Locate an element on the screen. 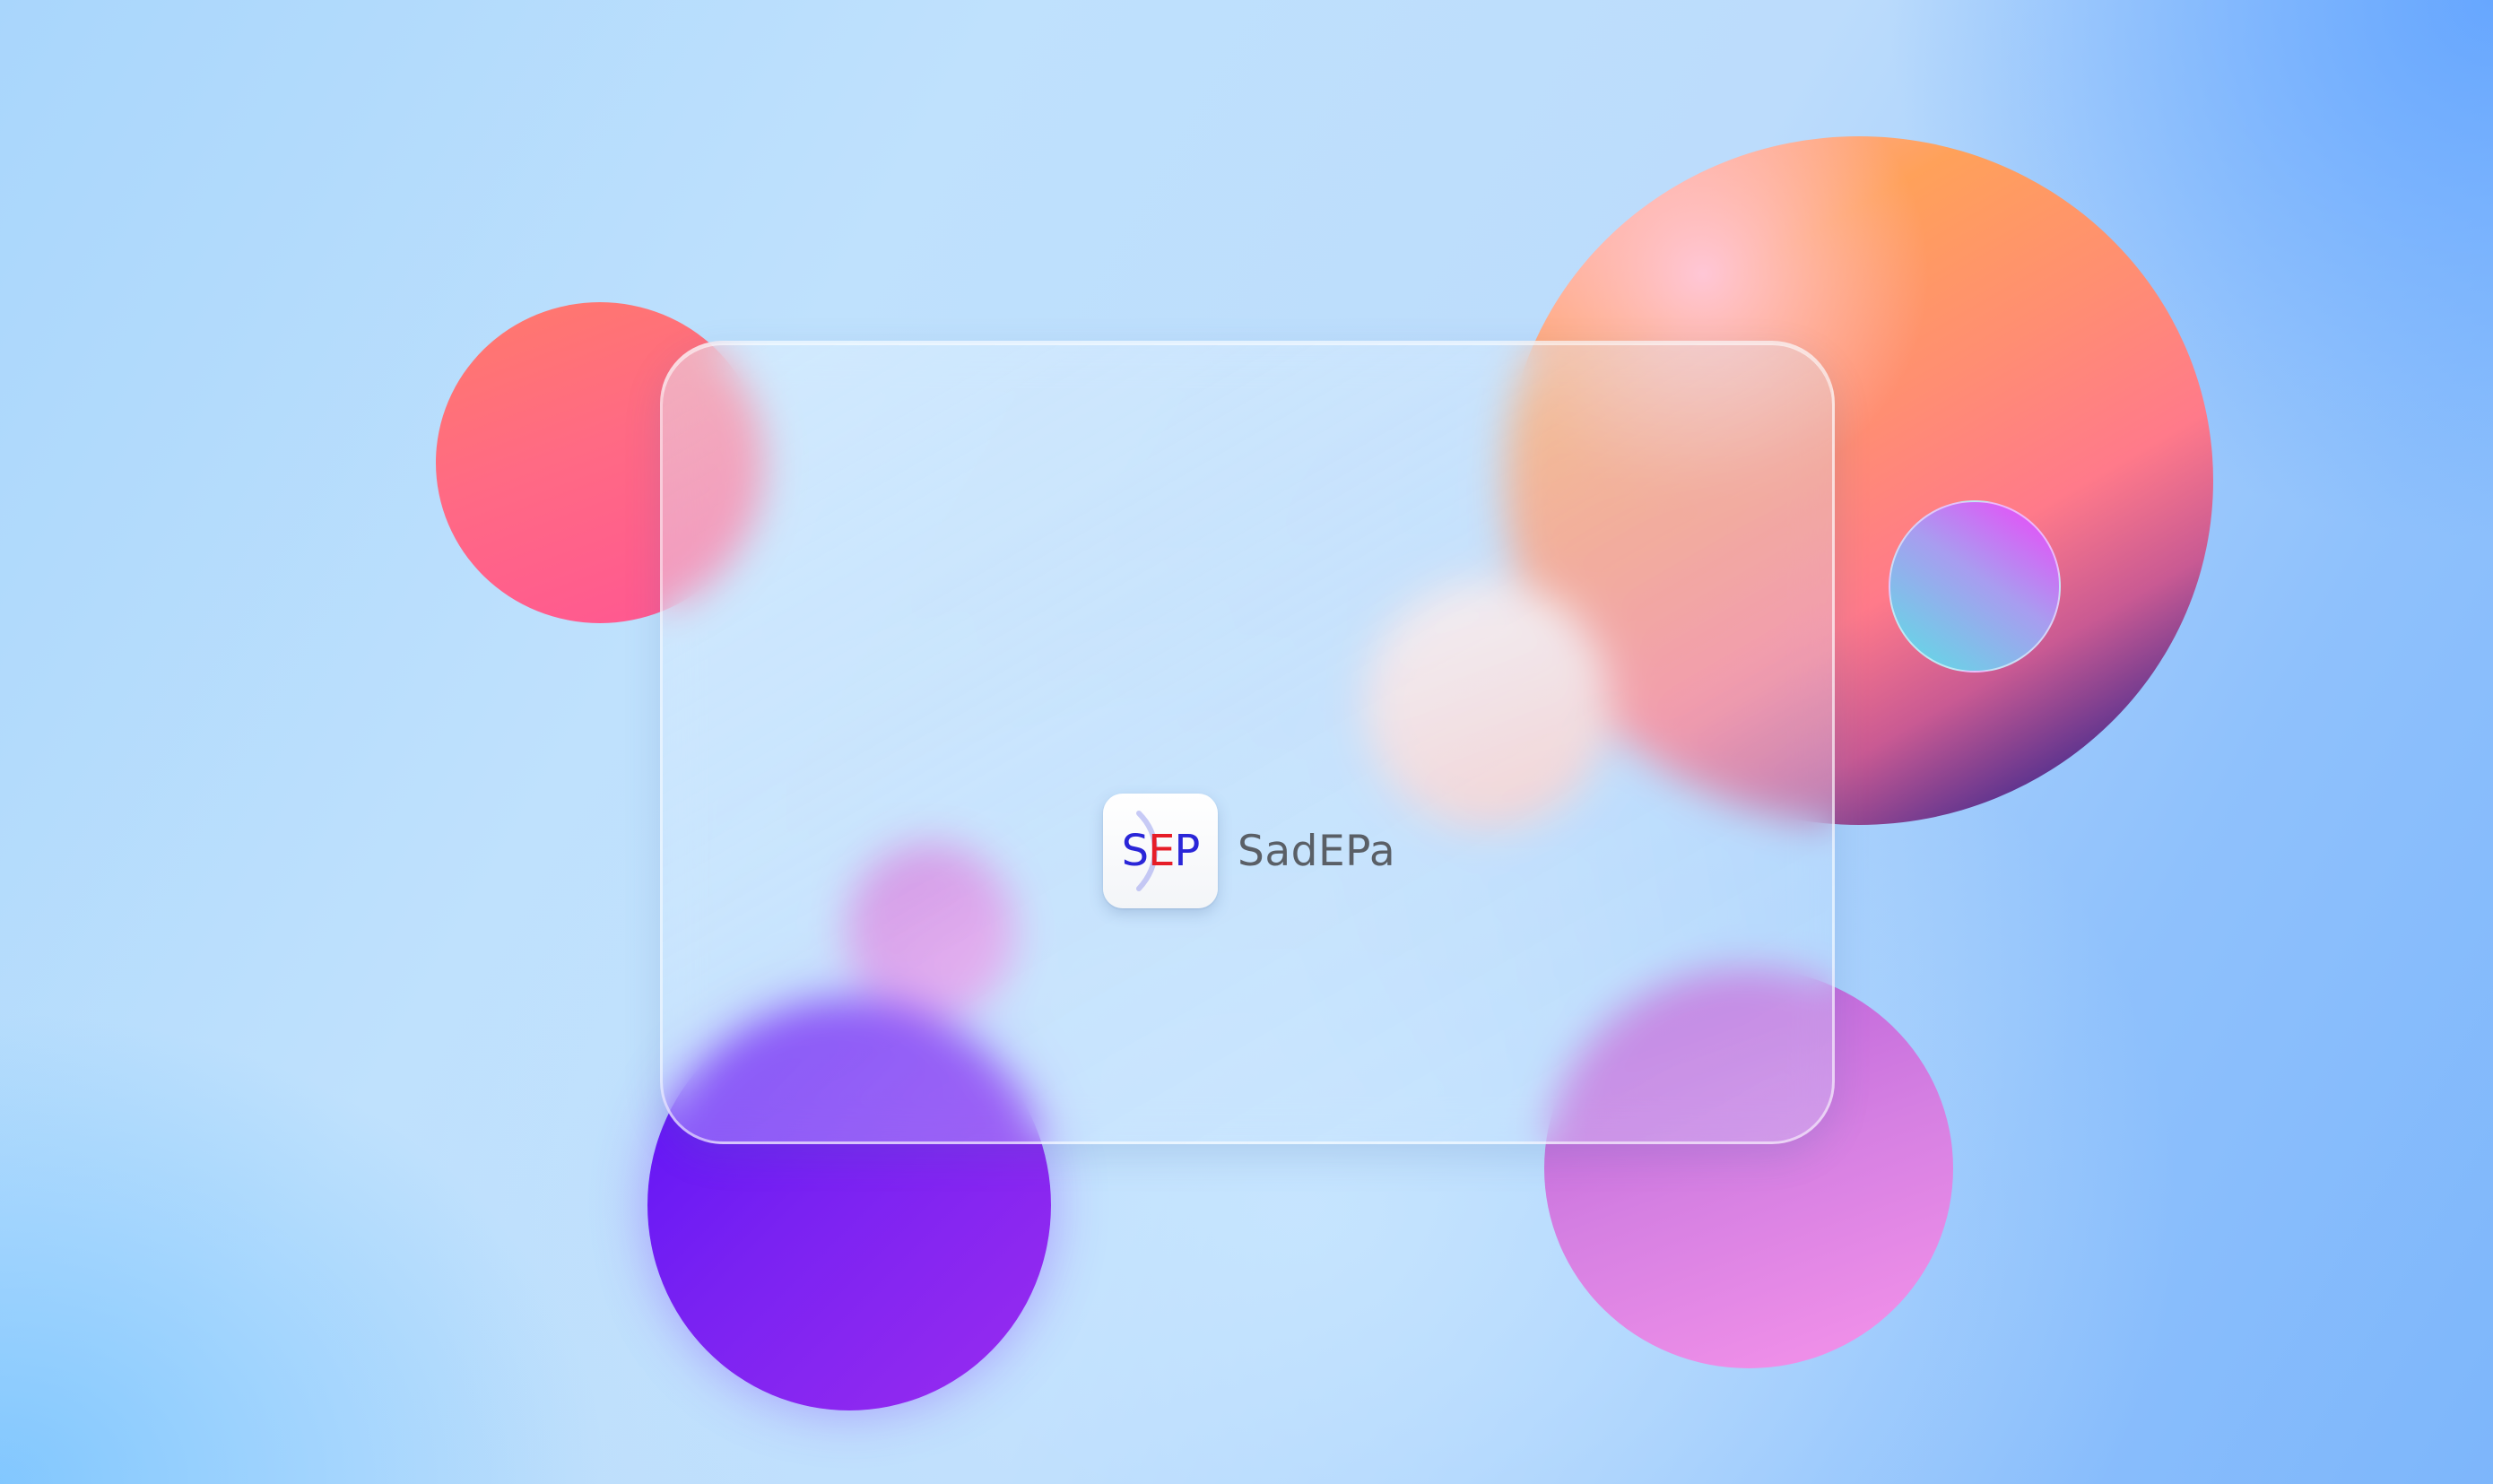  app-logo-icon: SEP is located at coordinates (1160, 851).